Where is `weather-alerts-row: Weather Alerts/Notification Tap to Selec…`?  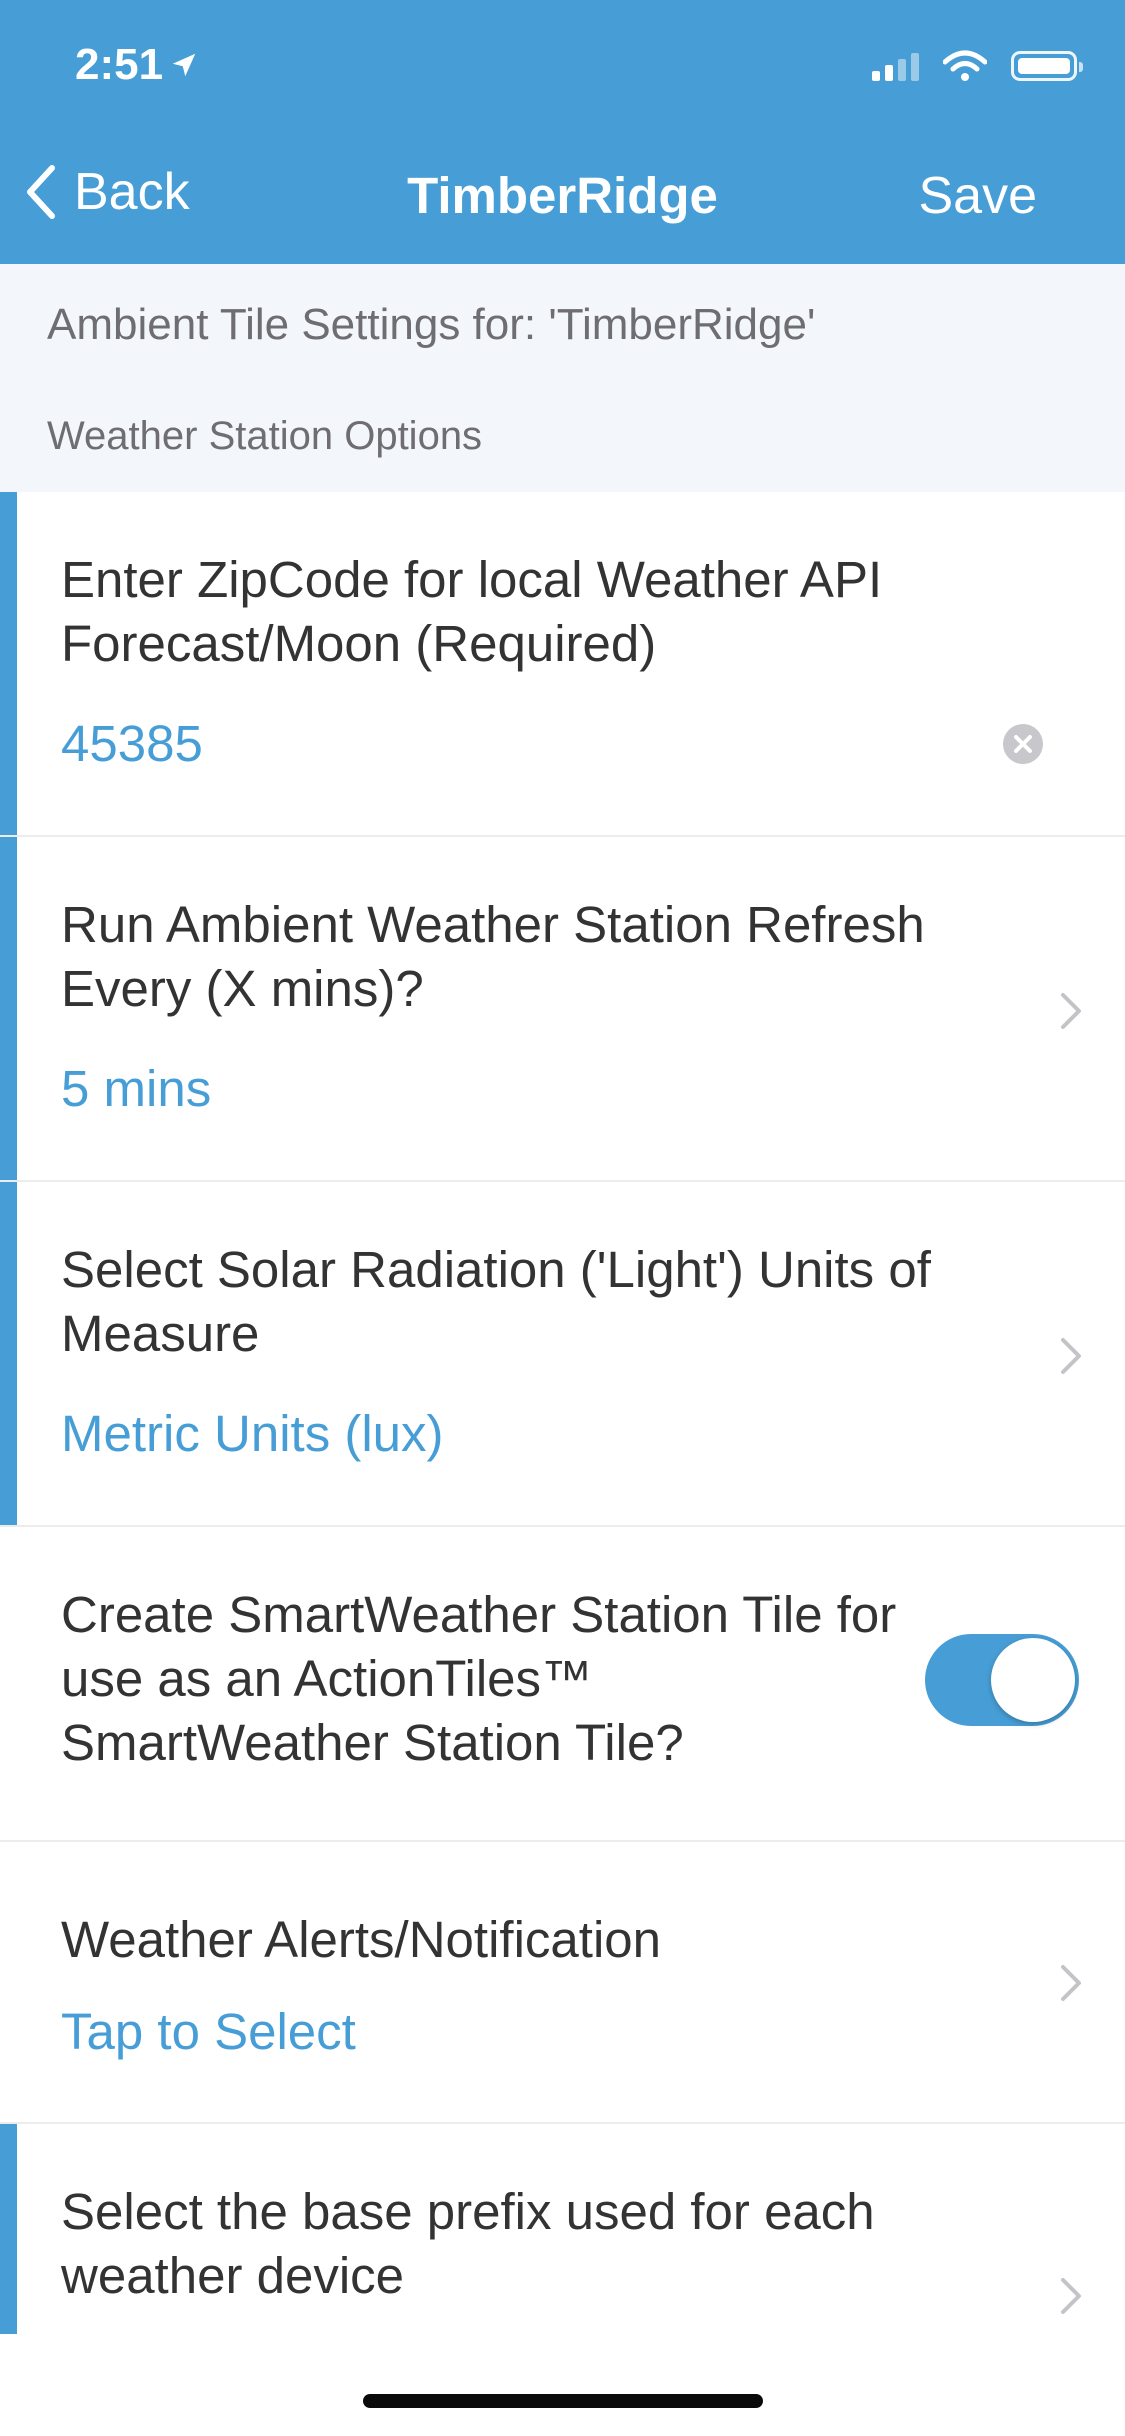
weather-alerts-row: Weather Alerts/Notification Tap to Selec… is located at coordinates (562, 1983).